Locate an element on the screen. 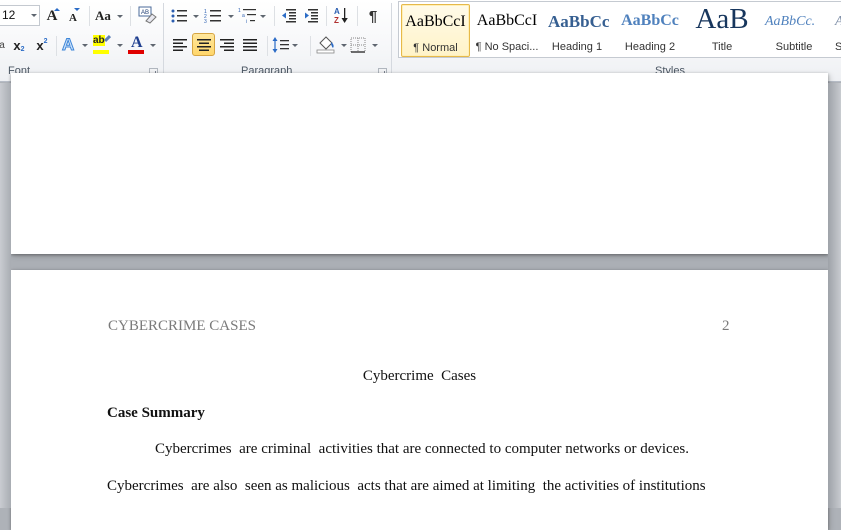 The height and width of the screenshot is (530, 841). vertical-scrollbar-edge is located at coordinates (834, 295).